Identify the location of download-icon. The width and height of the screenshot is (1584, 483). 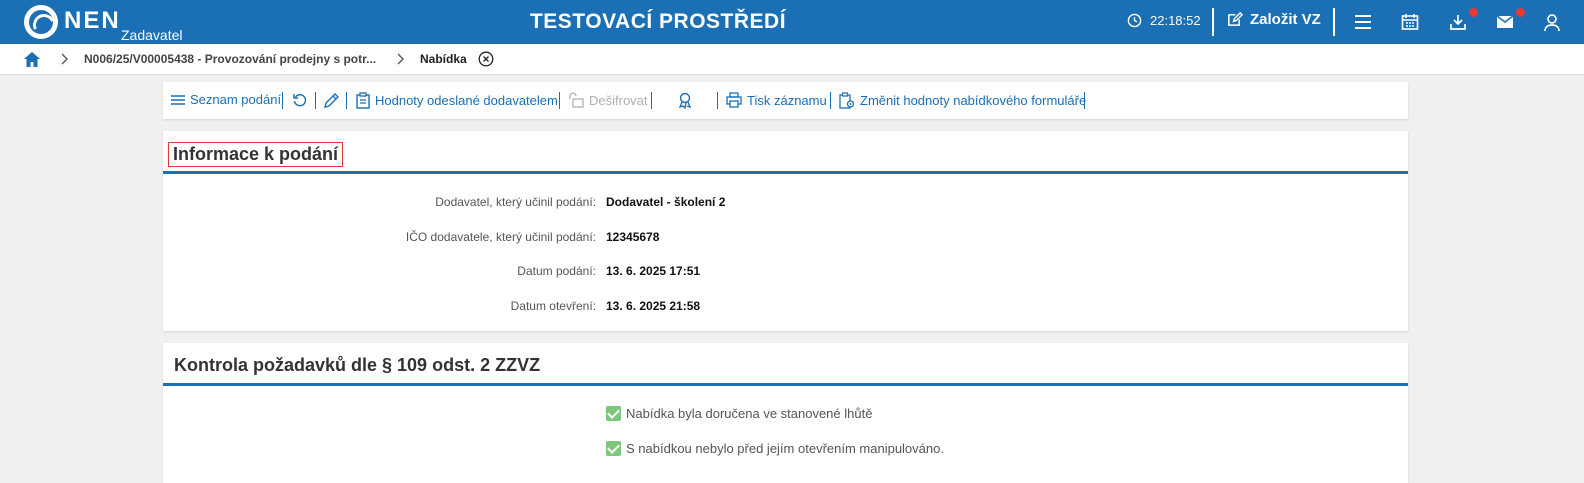
(1458, 22).